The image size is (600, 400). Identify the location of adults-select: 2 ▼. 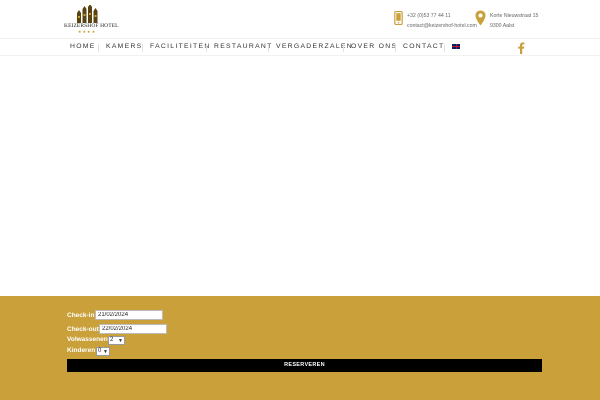
(116, 340).